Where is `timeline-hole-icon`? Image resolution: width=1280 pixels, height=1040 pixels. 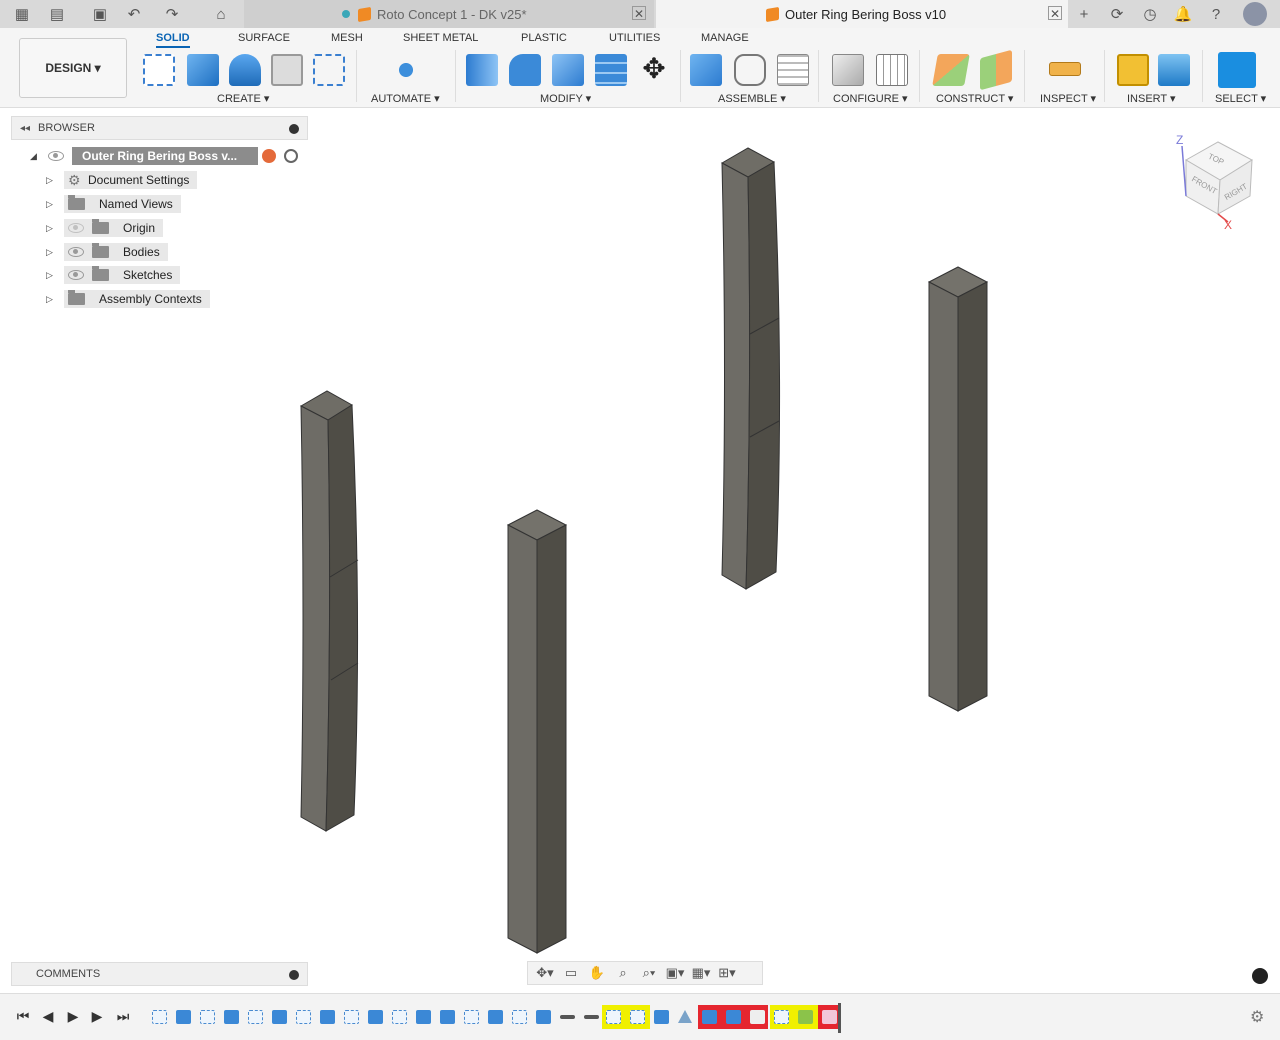
timeline-hole-icon is located at coordinates (805, 1017).